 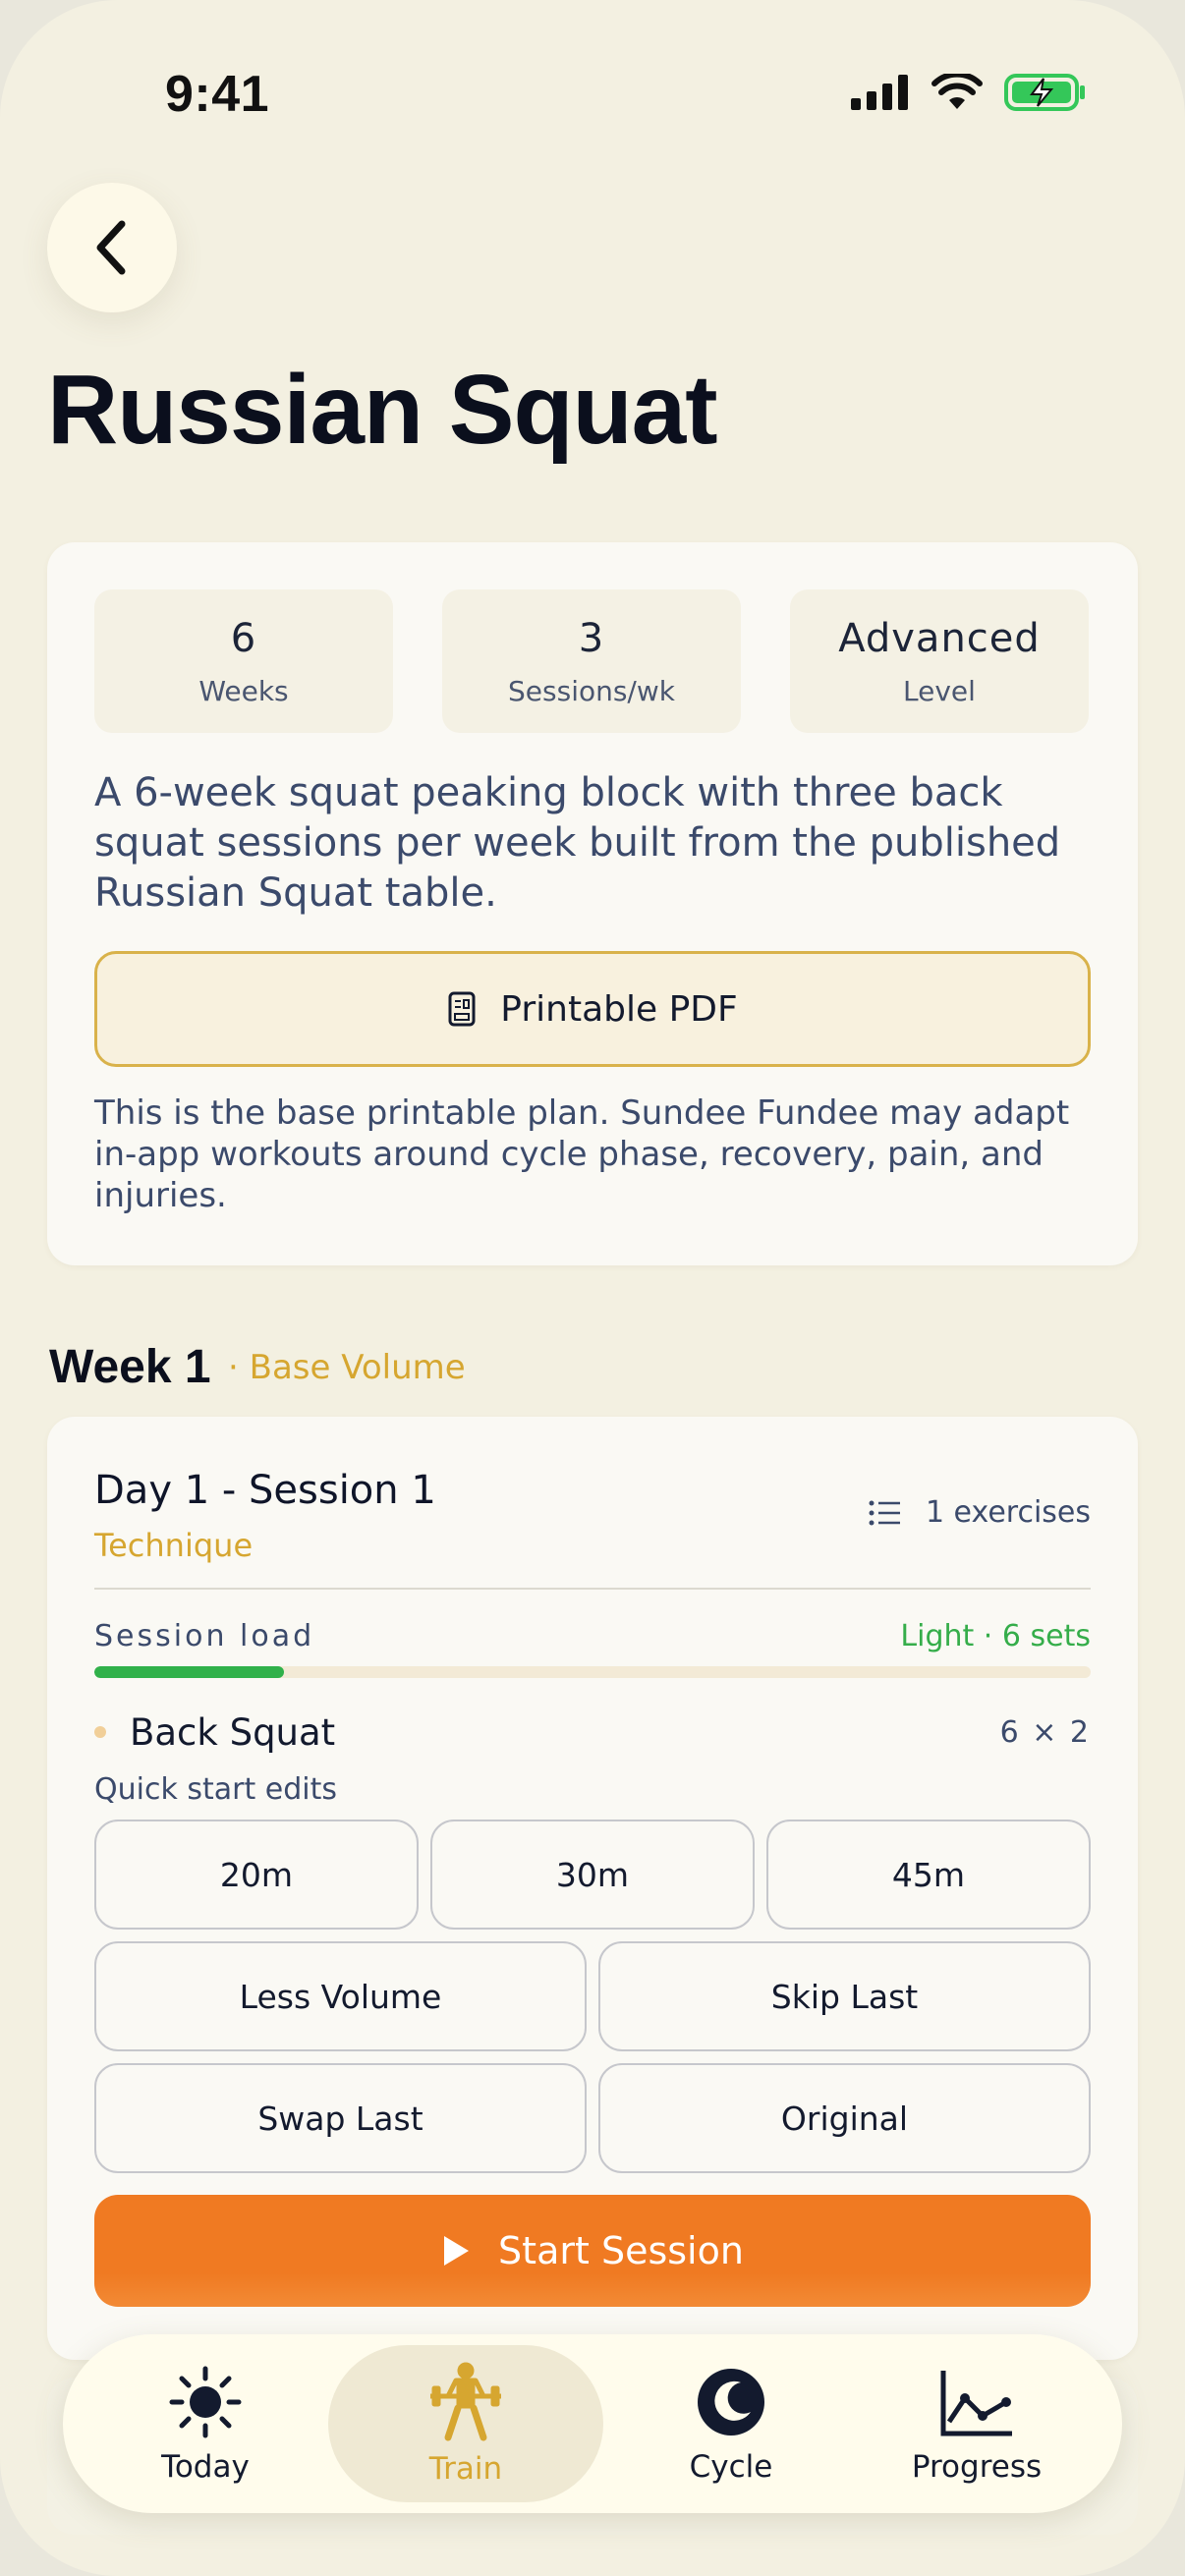 I want to click on tab-progress: Progress, so click(x=977, y=2423).